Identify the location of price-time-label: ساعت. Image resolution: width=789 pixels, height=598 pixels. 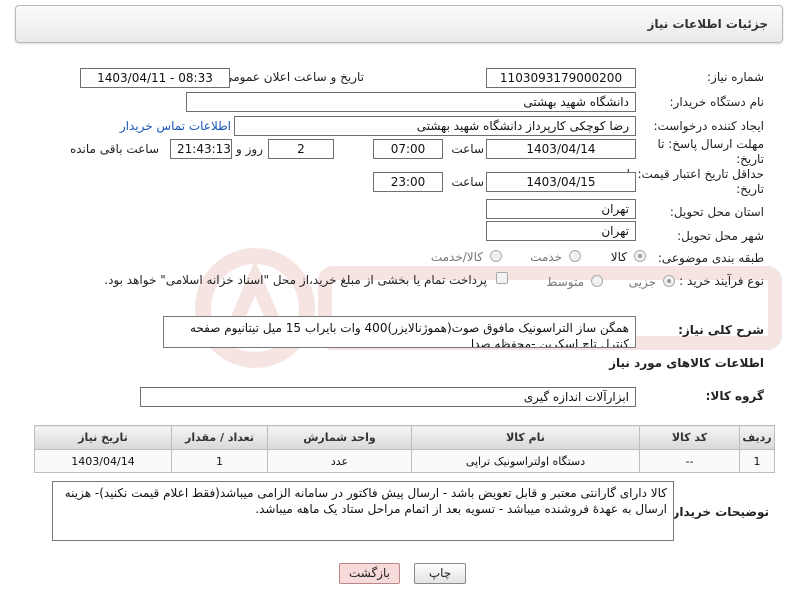
(467, 182).